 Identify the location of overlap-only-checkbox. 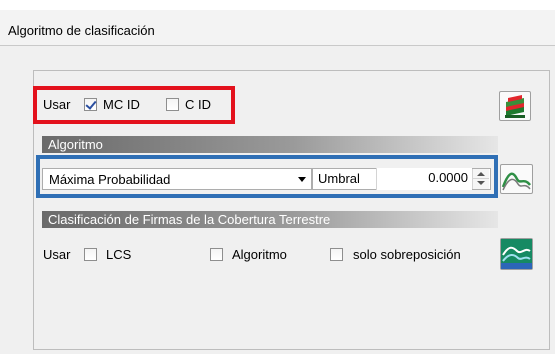
(336, 254).